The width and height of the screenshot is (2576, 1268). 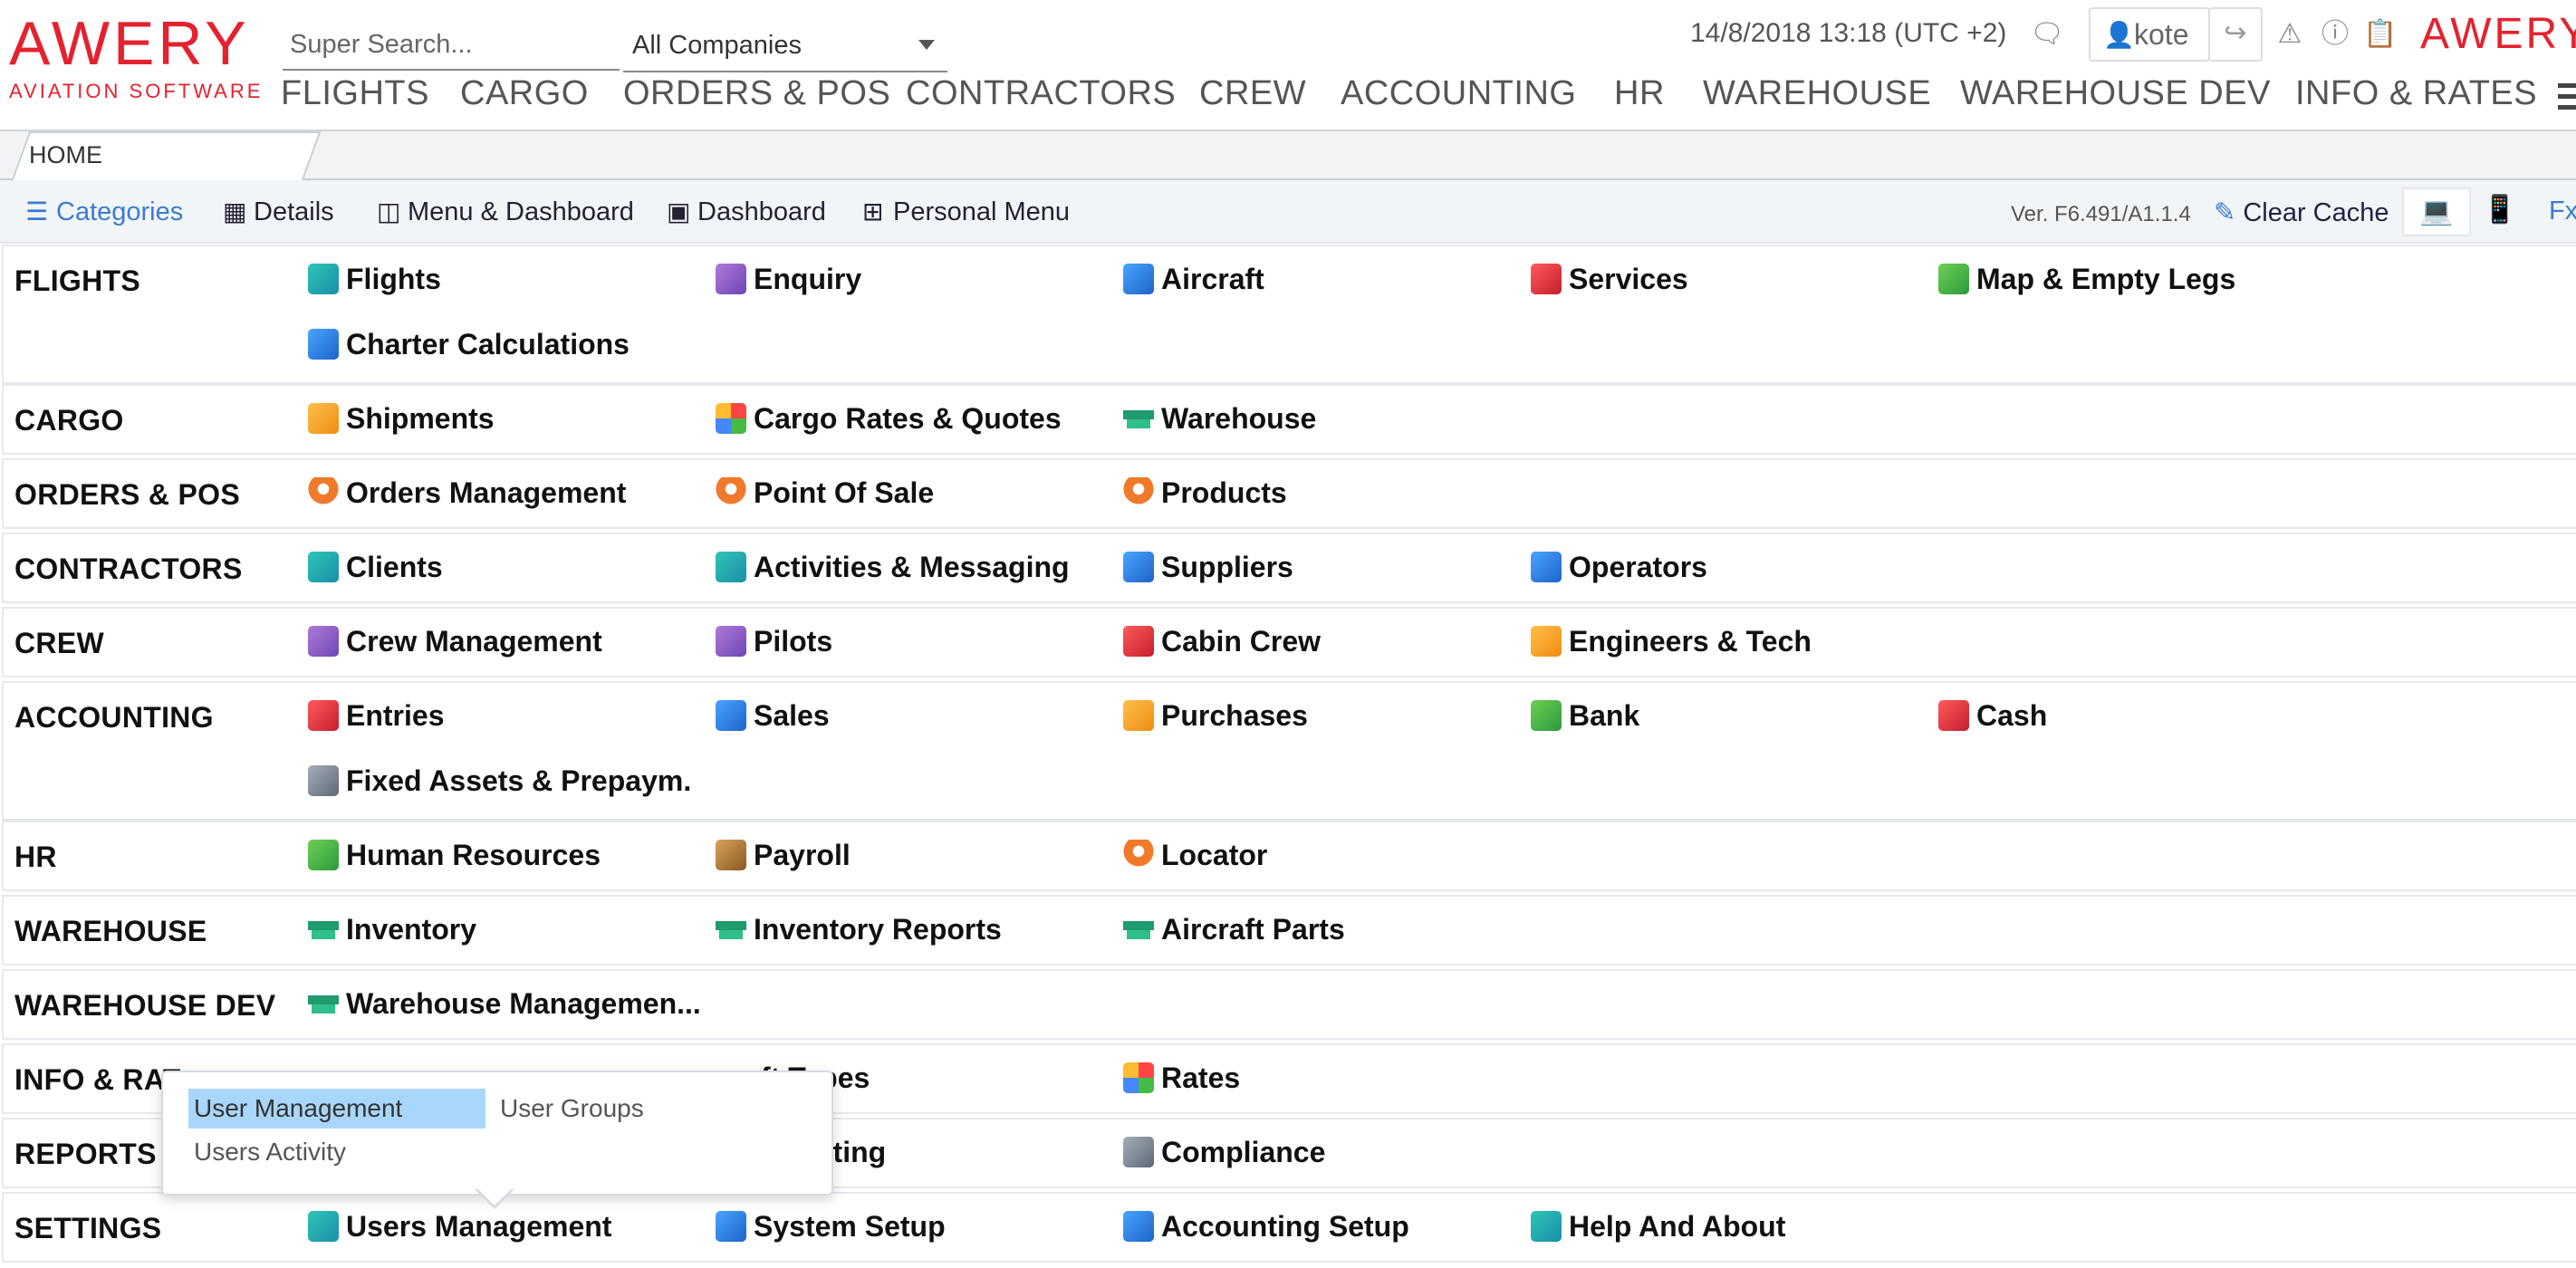 I want to click on module-rates: Rates, so click(x=1181, y=1078).